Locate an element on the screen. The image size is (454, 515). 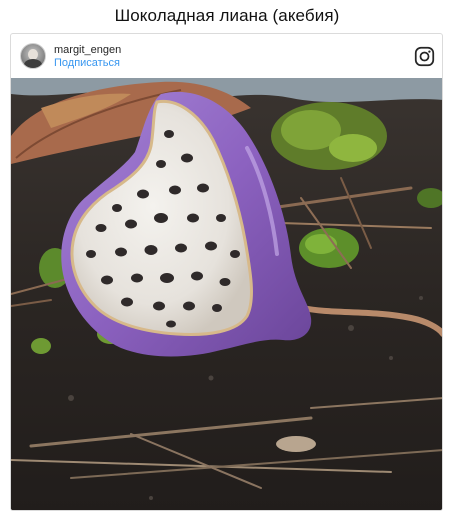
avatar-body is located at coordinates (33, 63).